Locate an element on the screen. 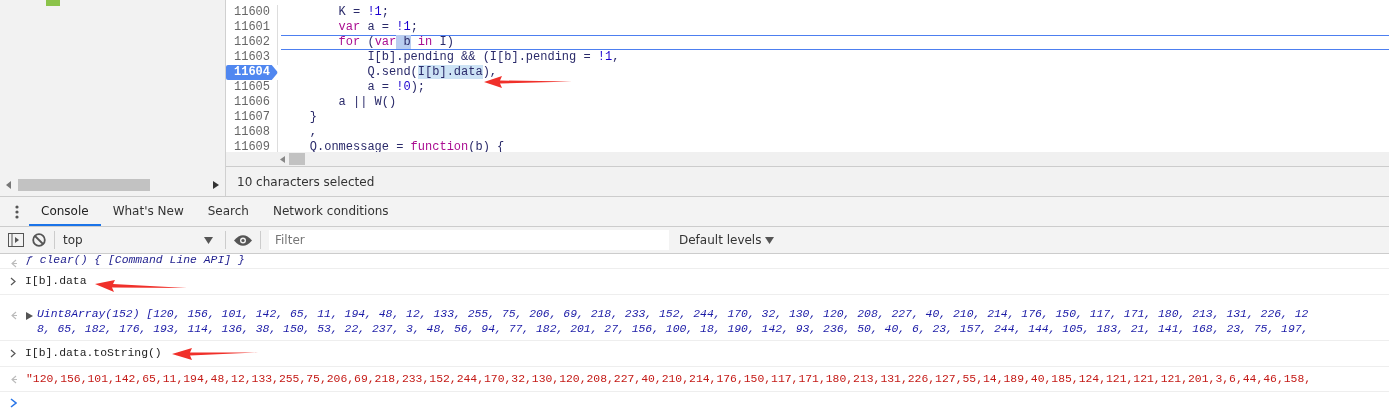 Image resolution: width=1389 pixels, height=411 pixels. code-line: var a = !1; is located at coordinates (377, 27).